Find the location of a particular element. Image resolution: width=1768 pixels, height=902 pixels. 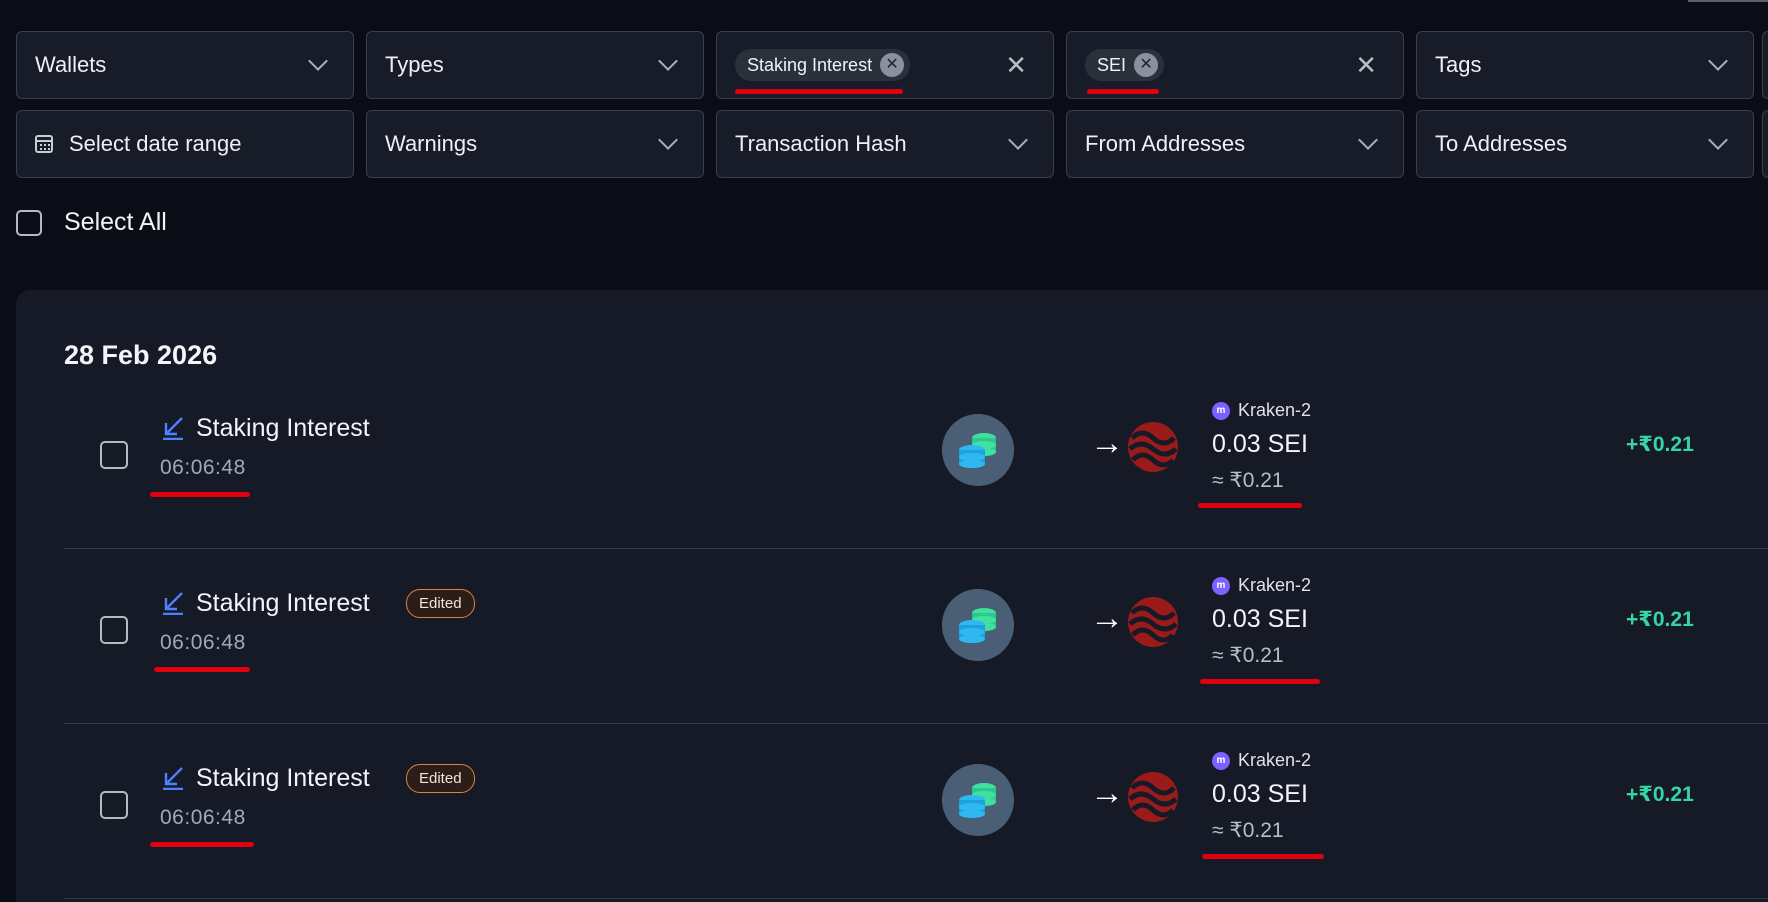

selected-chip-sei: SEI ✕ is located at coordinates (1125, 65).